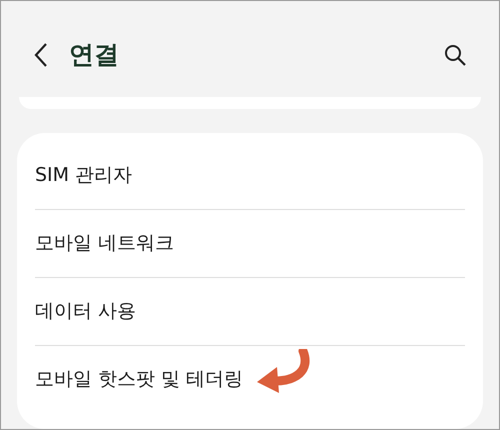  Describe the element at coordinates (94, 55) in the screenshot. I see `page-title: 연결` at that location.